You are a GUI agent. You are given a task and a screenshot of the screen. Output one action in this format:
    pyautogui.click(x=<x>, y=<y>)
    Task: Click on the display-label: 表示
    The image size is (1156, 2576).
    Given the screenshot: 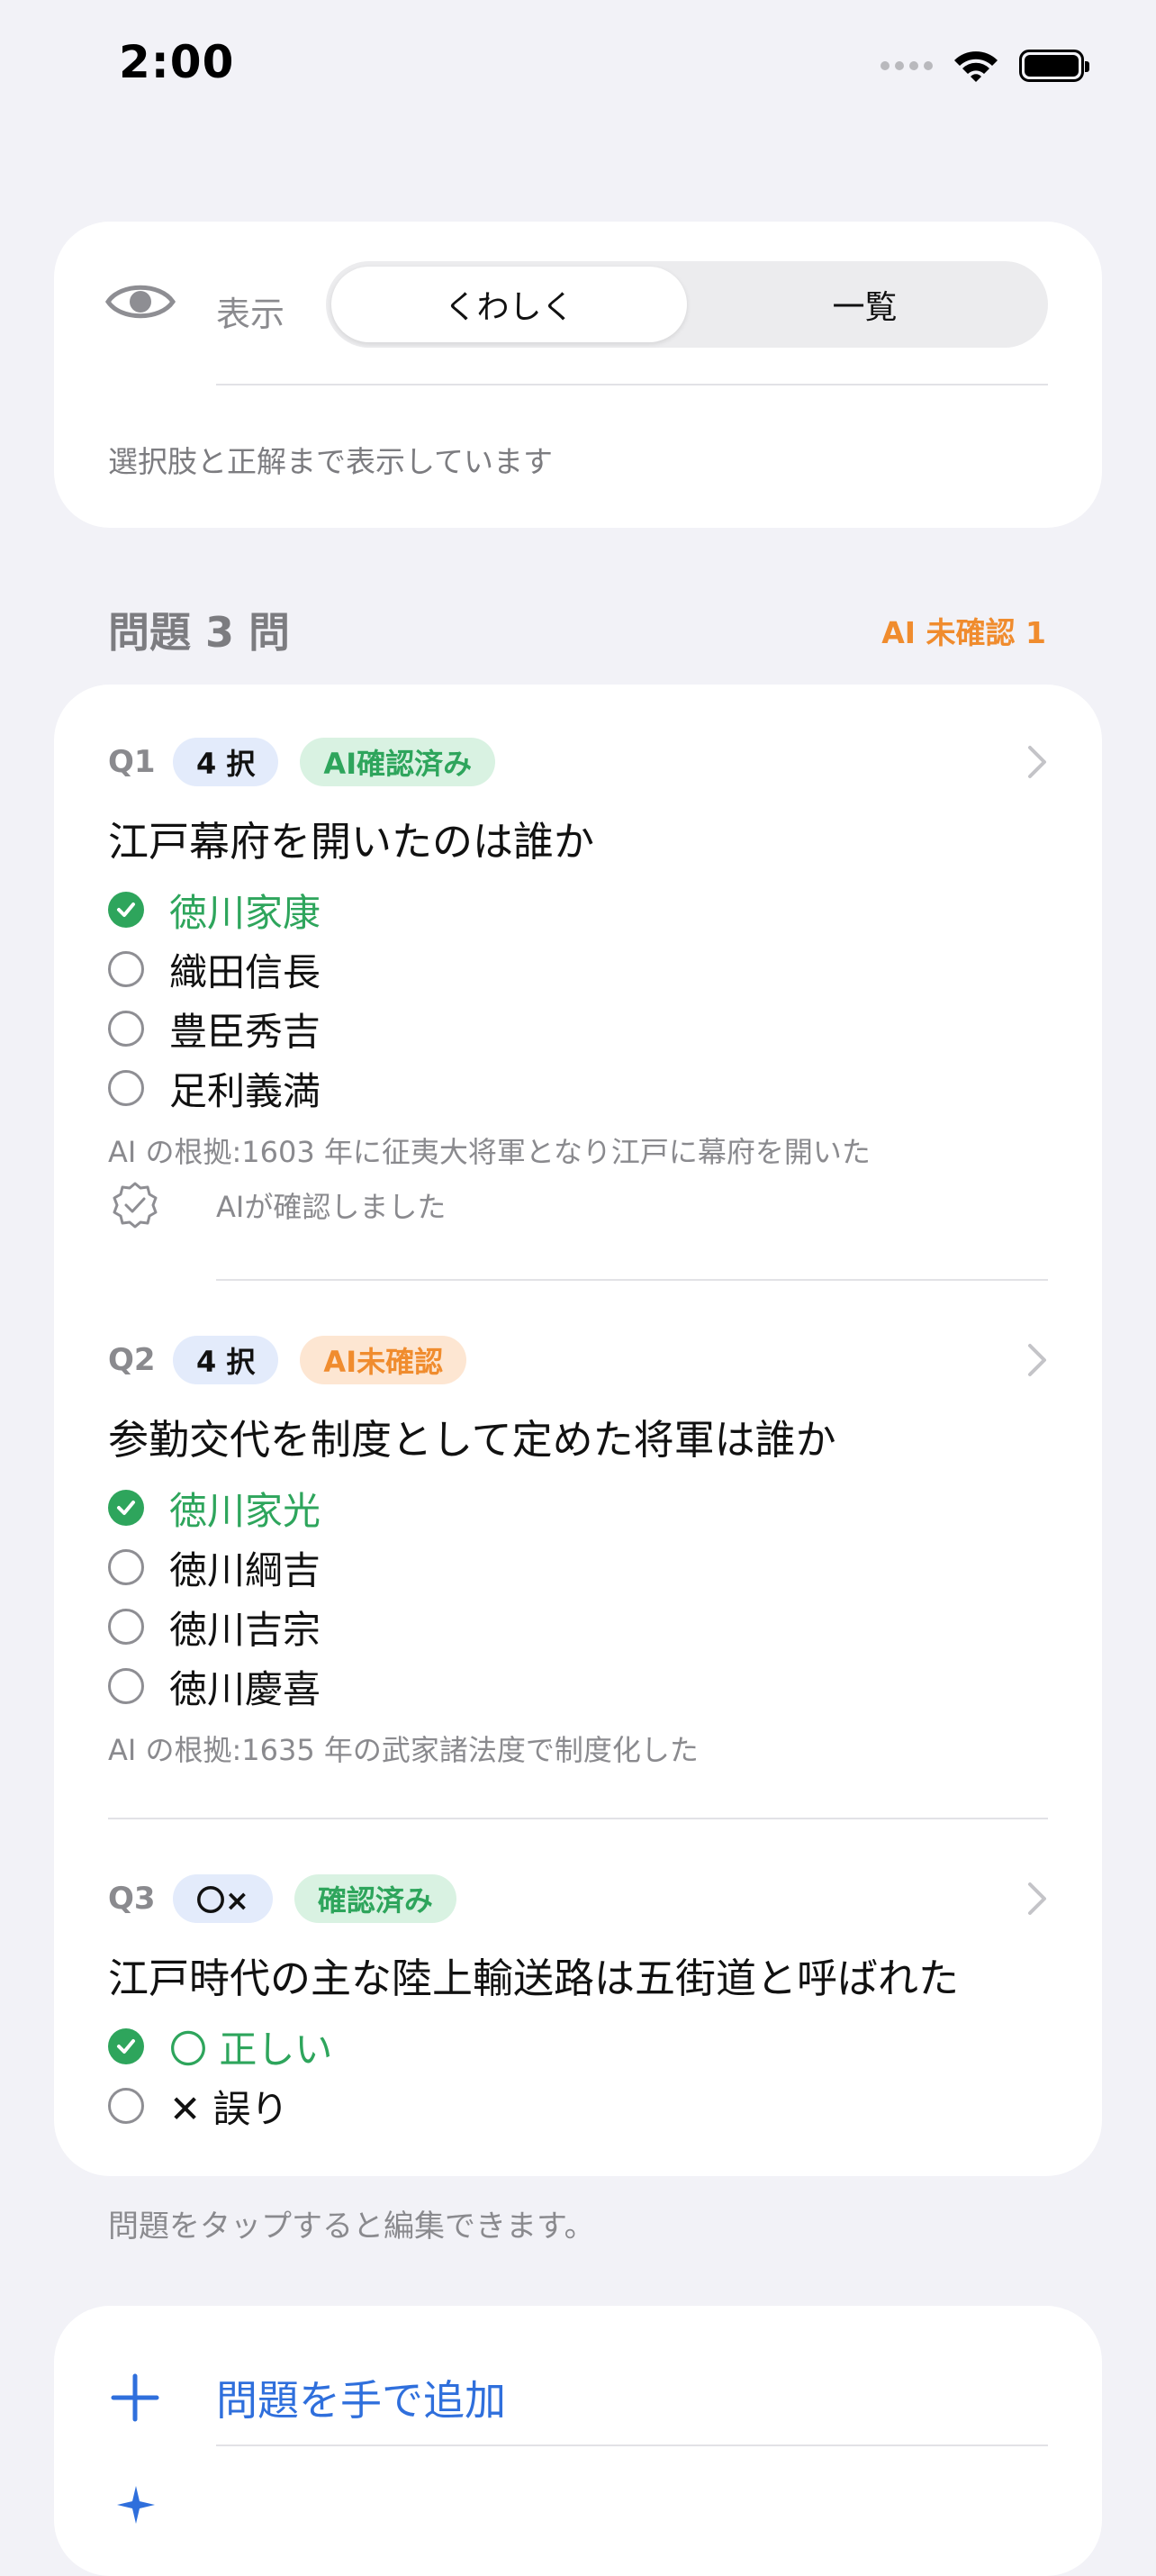 What is the action you would take?
    pyautogui.click(x=250, y=314)
    